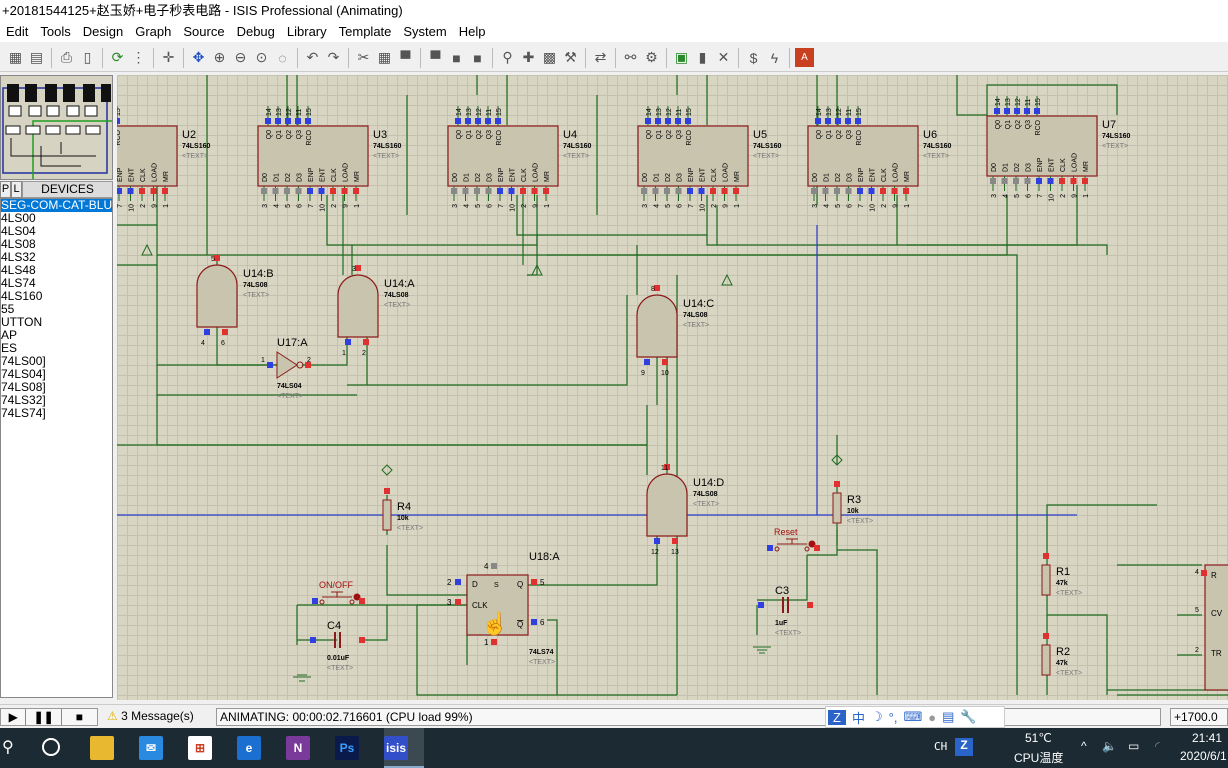 This screenshot has width=1228, height=768. I want to click on zoom-out-icon: ⊖, so click(240, 57).